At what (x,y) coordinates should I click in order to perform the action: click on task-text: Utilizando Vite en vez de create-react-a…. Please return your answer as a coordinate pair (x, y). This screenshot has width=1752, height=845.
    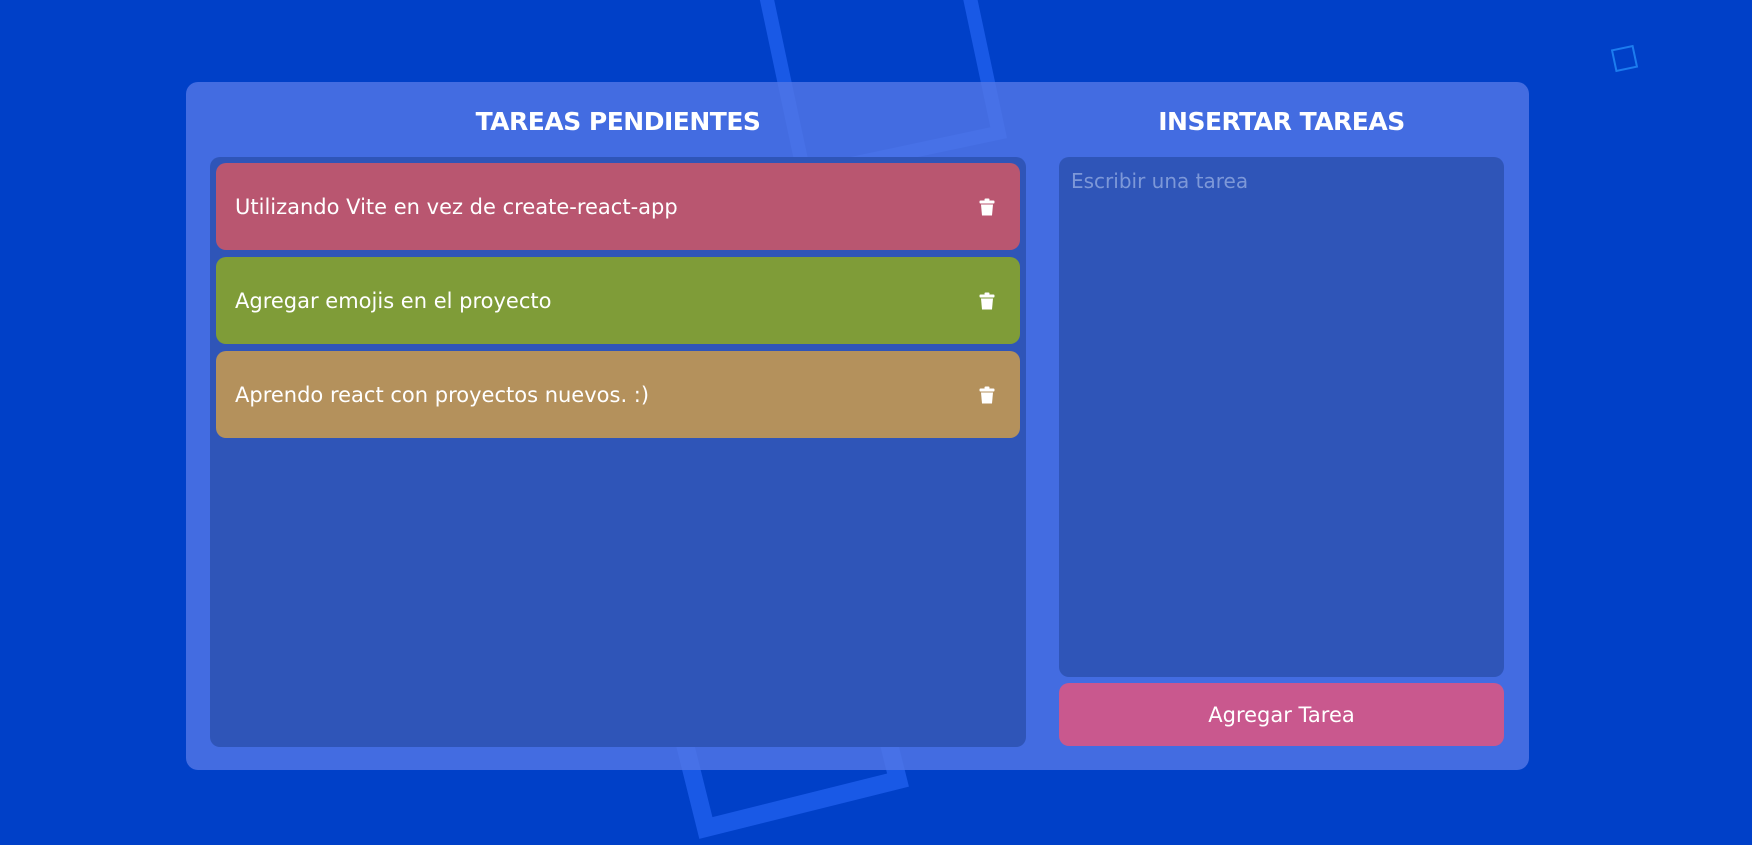
    Looking at the image, I should click on (456, 206).